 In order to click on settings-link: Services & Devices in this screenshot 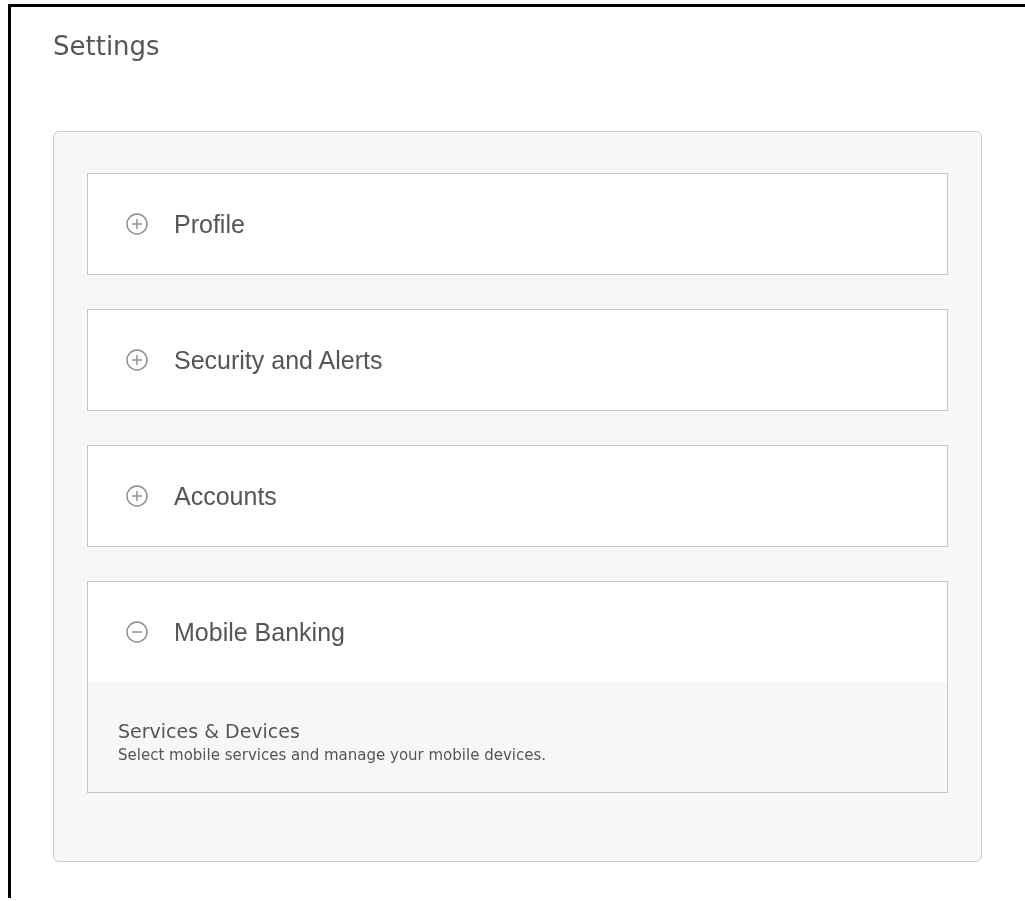, I will do `click(209, 731)`.